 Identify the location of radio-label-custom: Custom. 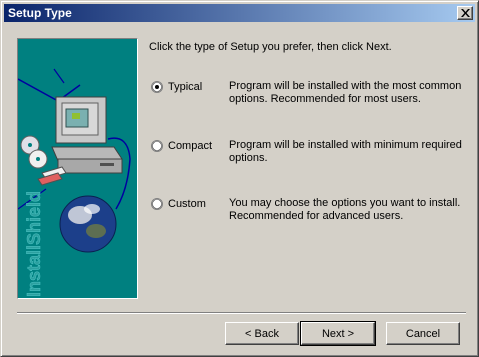
(187, 204).